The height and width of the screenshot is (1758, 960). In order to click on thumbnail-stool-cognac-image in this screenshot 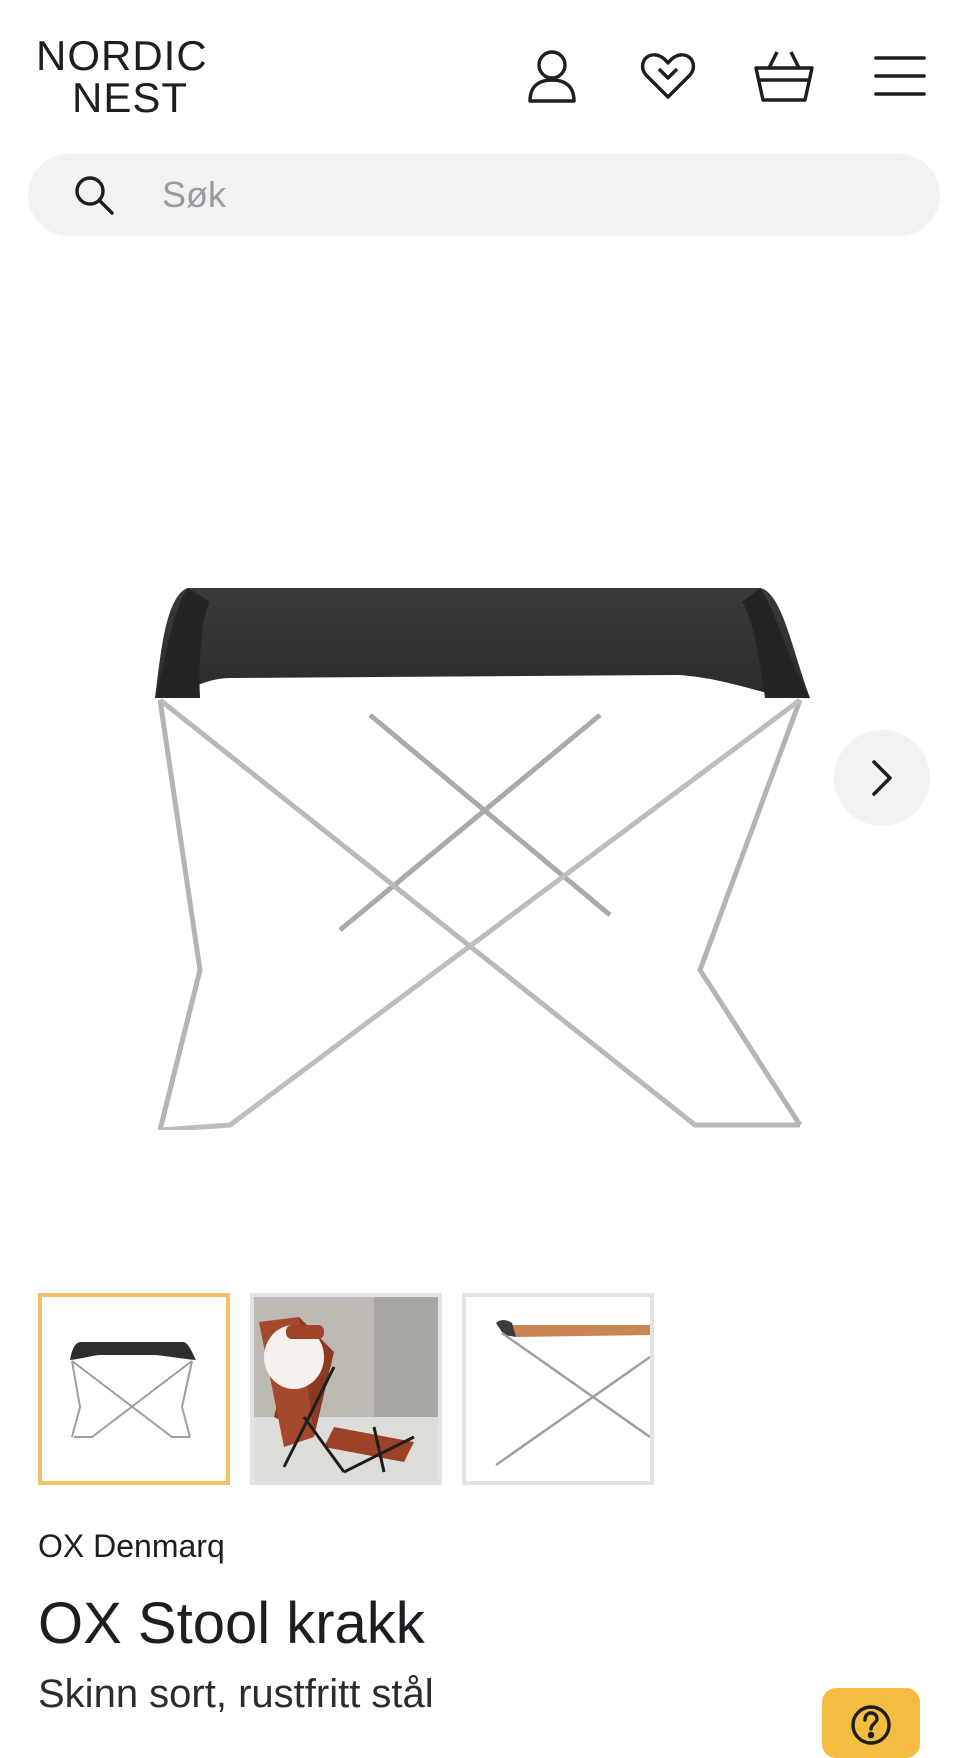, I will do `click(572, 1393)`.